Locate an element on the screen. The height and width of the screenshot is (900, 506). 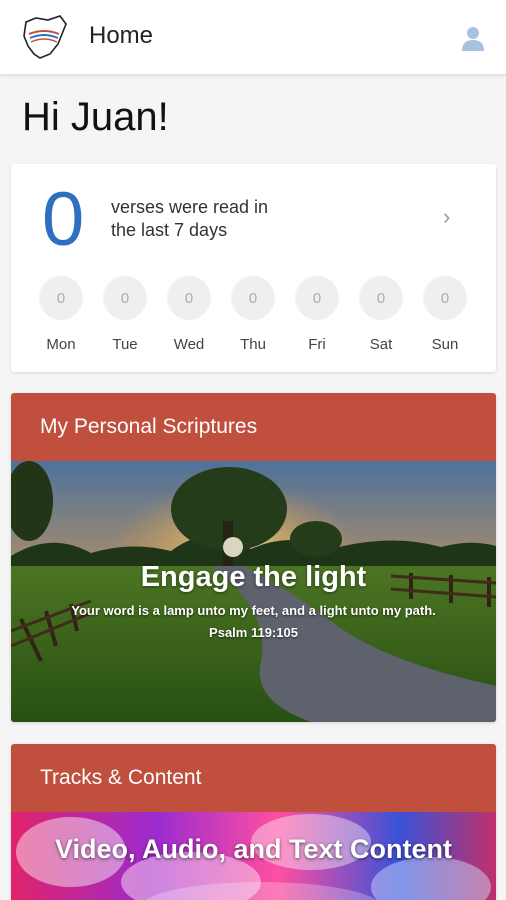
day-label: Sun is located at coordinates (445, 344).